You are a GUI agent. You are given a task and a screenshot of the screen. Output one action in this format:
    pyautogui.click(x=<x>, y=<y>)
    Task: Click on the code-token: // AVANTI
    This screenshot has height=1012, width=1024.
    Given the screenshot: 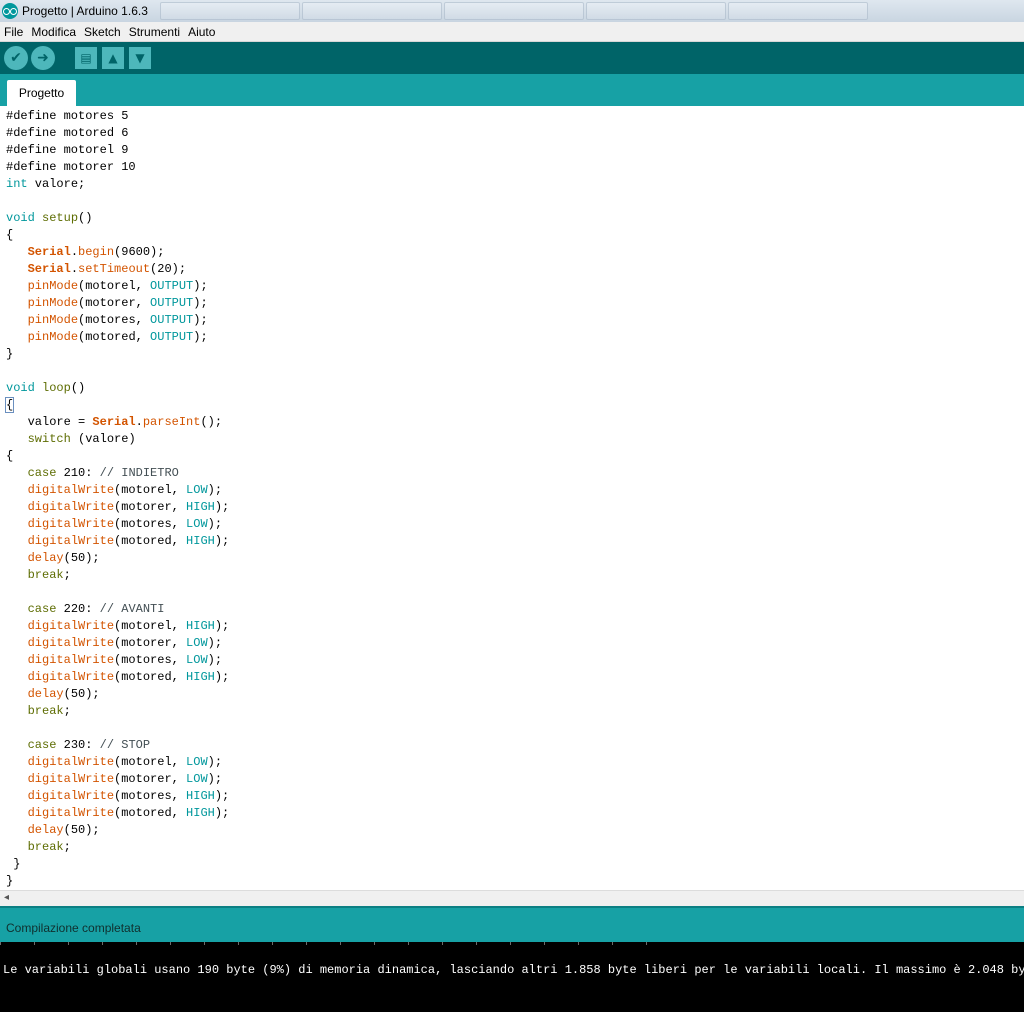 What is the action you would take?
    pyautogui.click(x=132, y=609)
    